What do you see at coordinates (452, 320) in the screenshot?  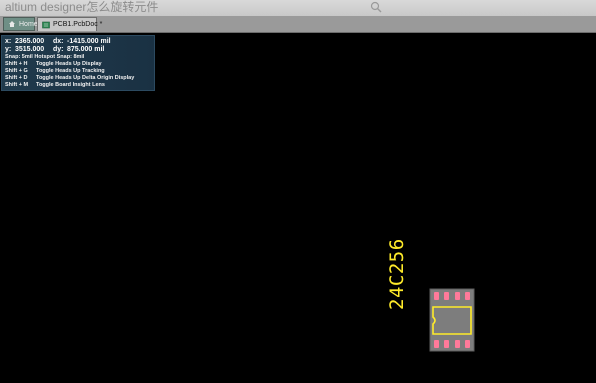 I see `ic-footprint` at bounding box center [452, 320].